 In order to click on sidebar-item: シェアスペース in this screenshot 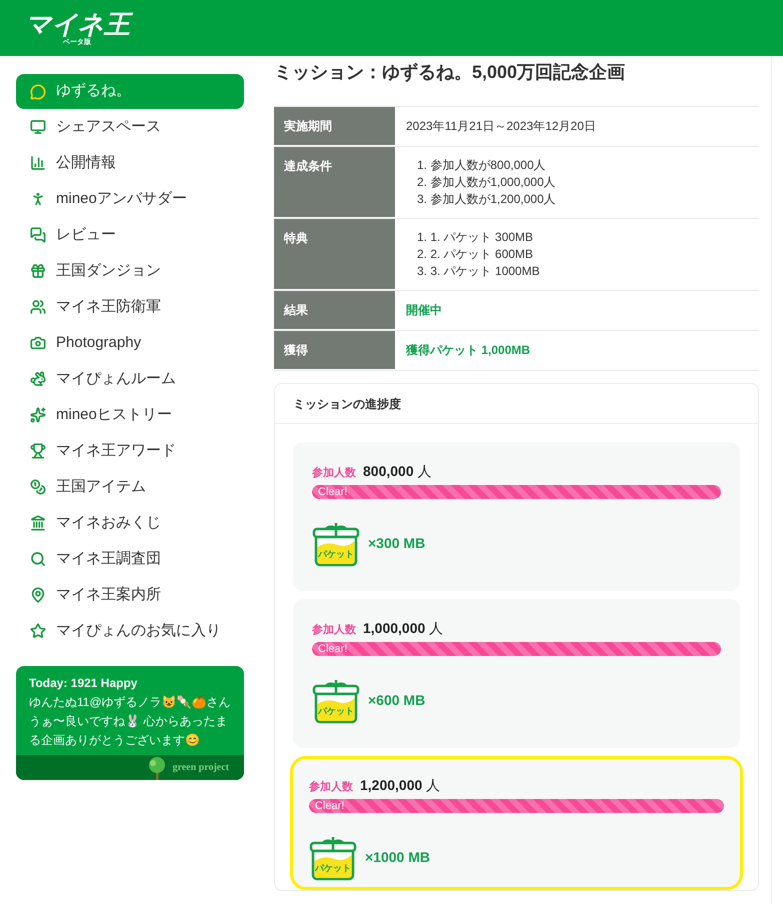, I will do `click(130, 127)`.